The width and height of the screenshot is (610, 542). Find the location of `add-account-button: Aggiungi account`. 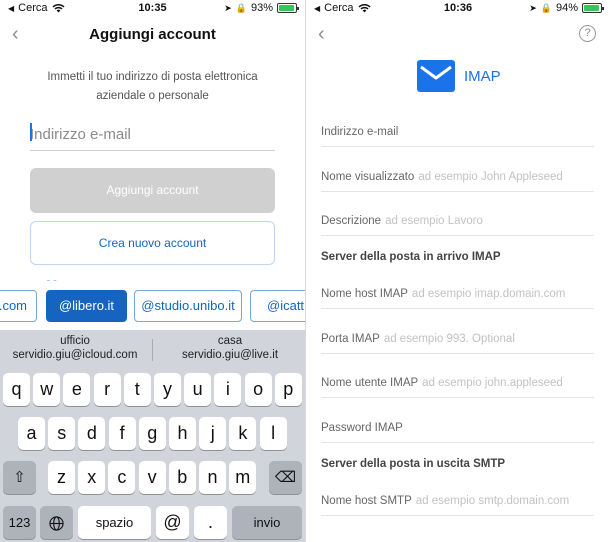

add-account-button: Aggiungi account is located at coordinates (152, 190).